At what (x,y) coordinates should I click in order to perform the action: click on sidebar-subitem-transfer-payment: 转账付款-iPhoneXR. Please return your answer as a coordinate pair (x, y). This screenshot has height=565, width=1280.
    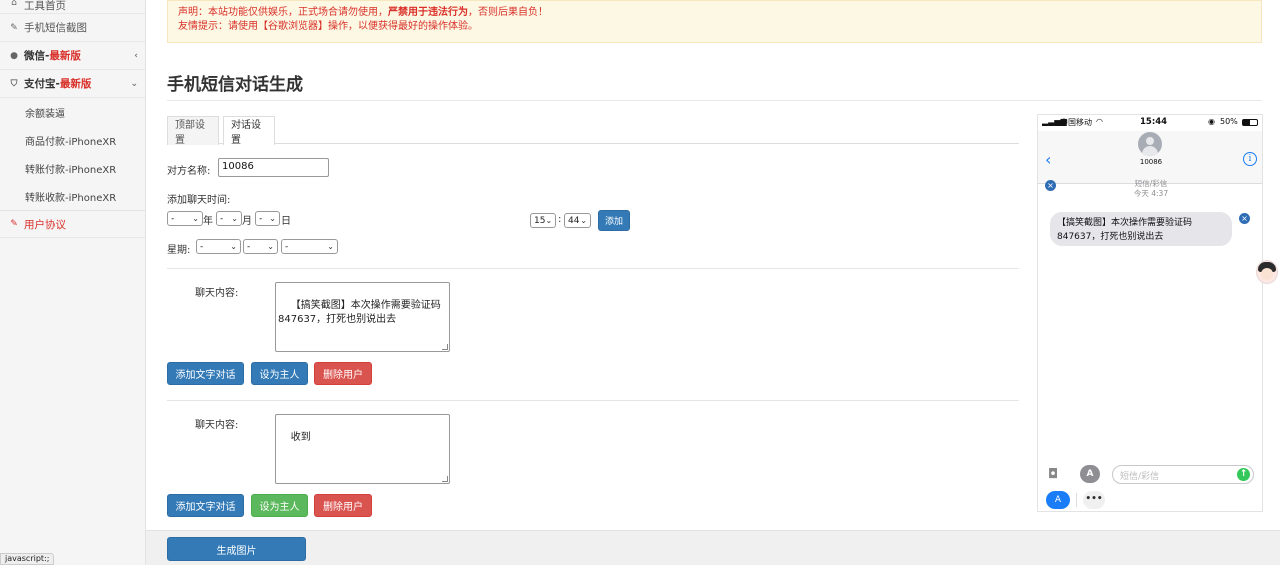
    Looking at the image, I should click on (72, 168).